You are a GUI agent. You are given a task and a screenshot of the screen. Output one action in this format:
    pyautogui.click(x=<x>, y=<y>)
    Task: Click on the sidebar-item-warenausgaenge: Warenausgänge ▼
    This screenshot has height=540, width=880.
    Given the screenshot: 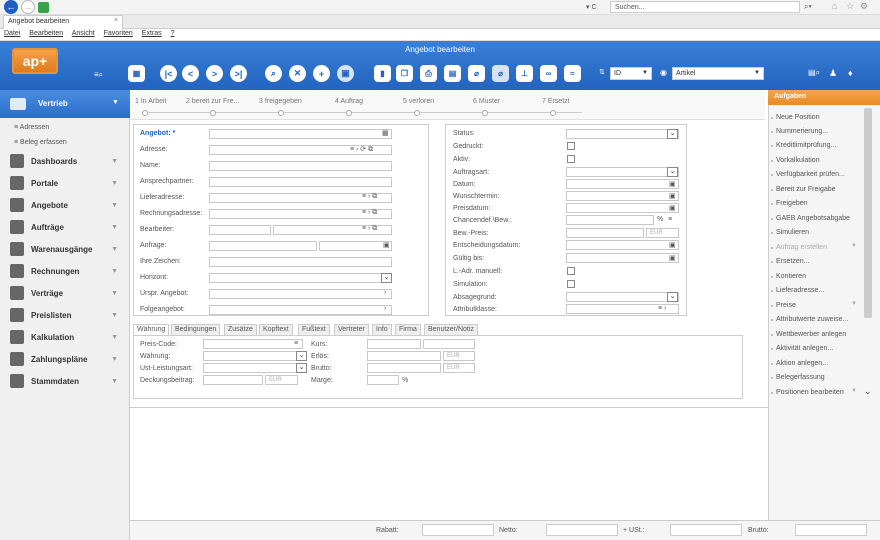 What is the action you would take?
    pyautogui.click(x=65, y=249)
    